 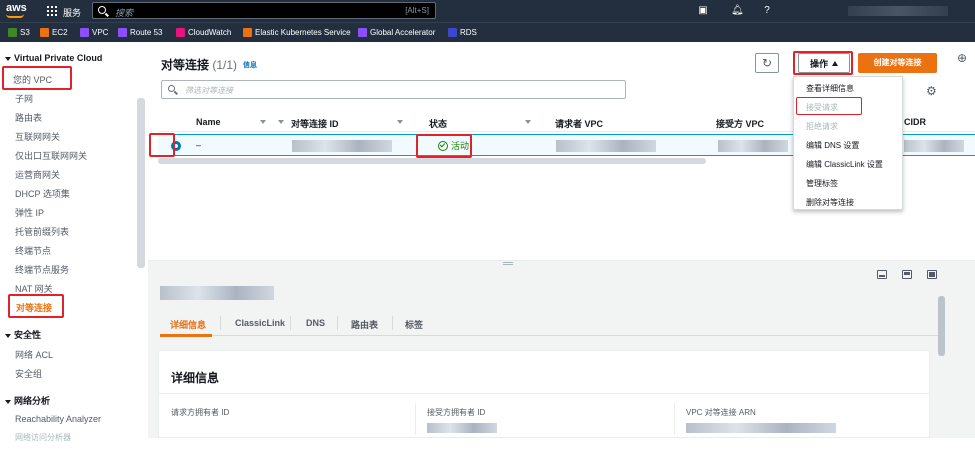 I want to click on menu-item-reject-request: 拒绝请求, so click(x=822, y=126).